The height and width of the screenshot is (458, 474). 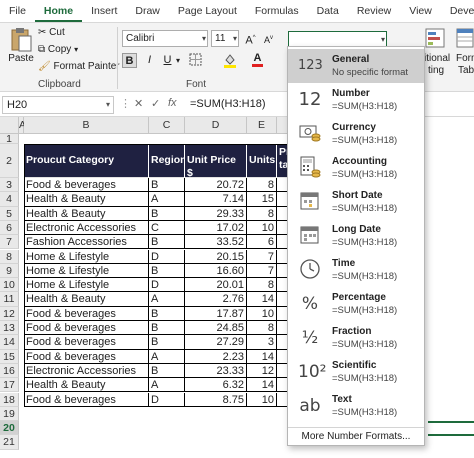 I want to click on format-option-scientific: 10² Scientific =SUM(H3:H18), so click(x=356, y=372).